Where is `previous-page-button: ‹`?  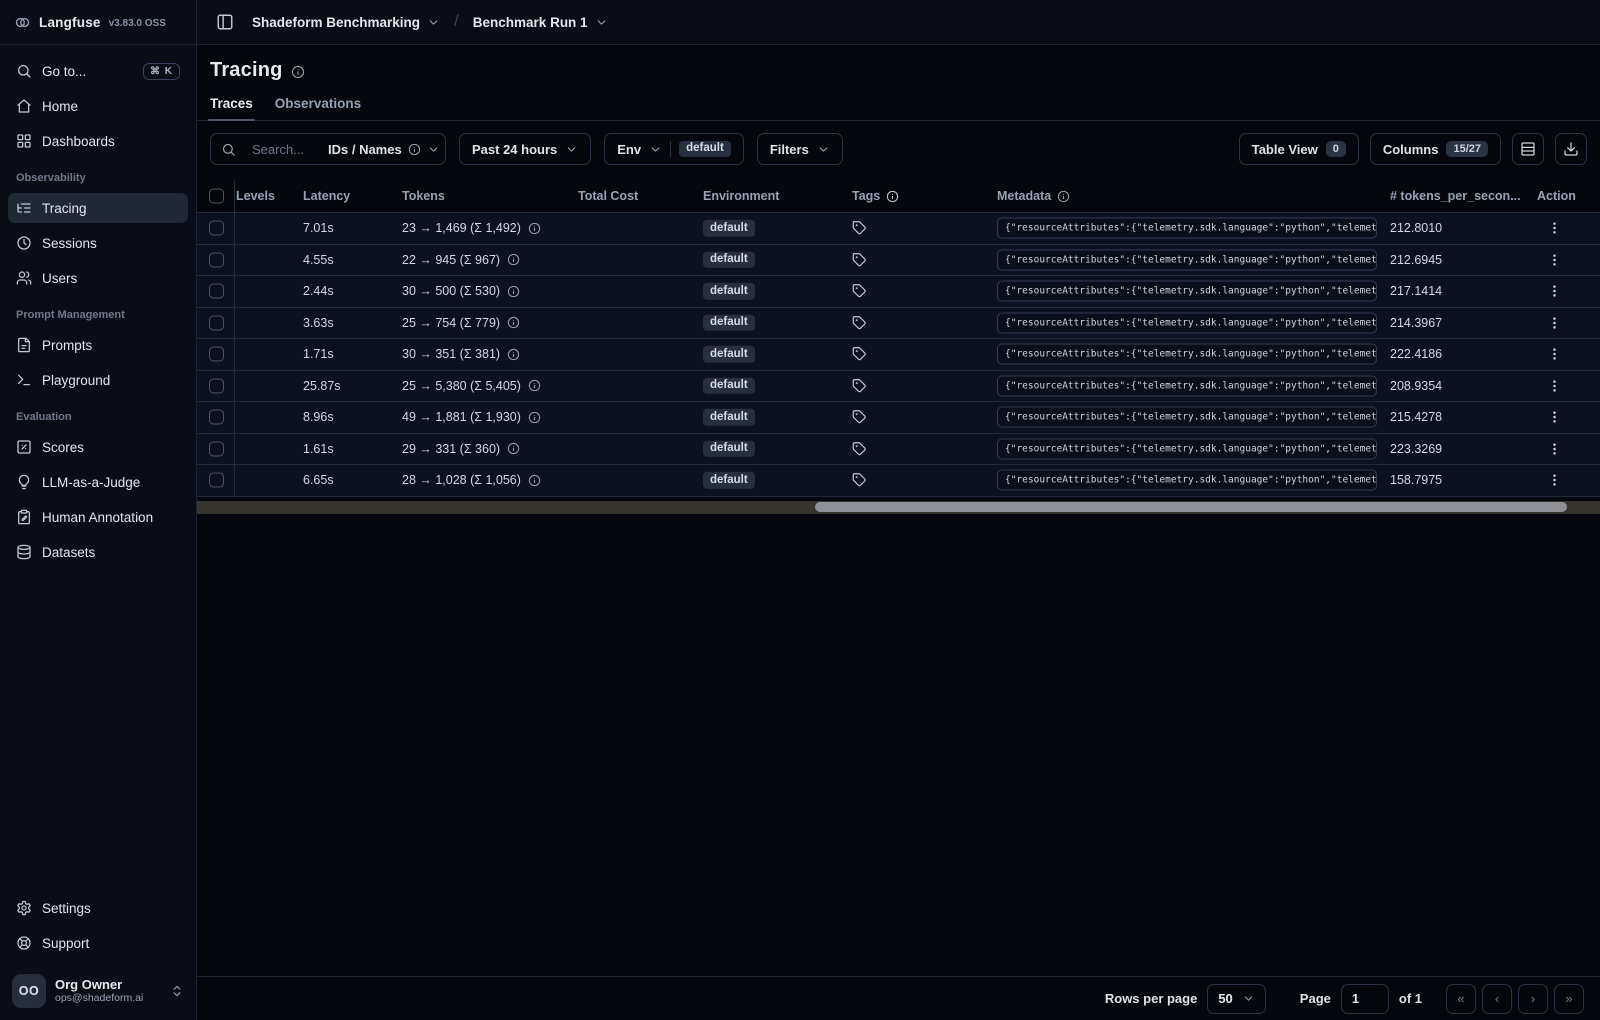
previous-page-button: ‹ is located at coordinates (1497, 998).